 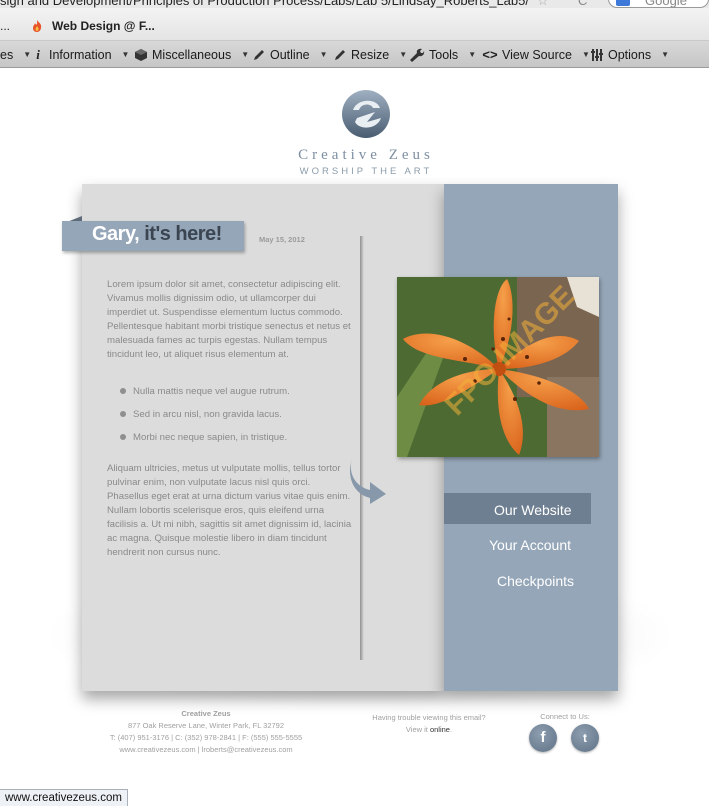 What do you see at coordinates (533, 510) in the screenshot?
I see `nav-our-website: Our Website` at bounding box center [533, 510].